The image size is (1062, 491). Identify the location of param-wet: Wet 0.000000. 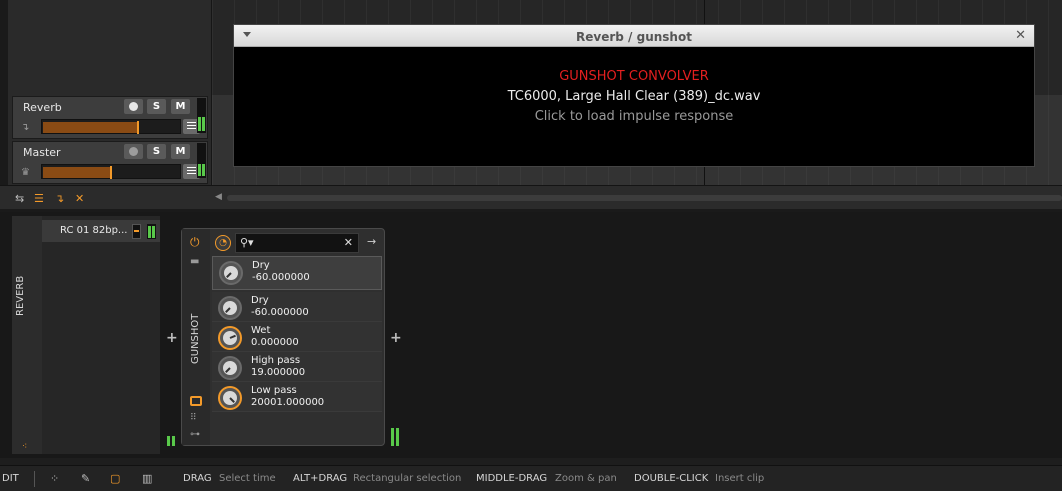
(297, 337).